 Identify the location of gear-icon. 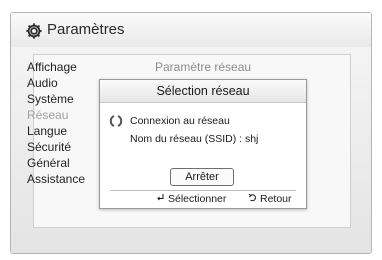
(34, 31).